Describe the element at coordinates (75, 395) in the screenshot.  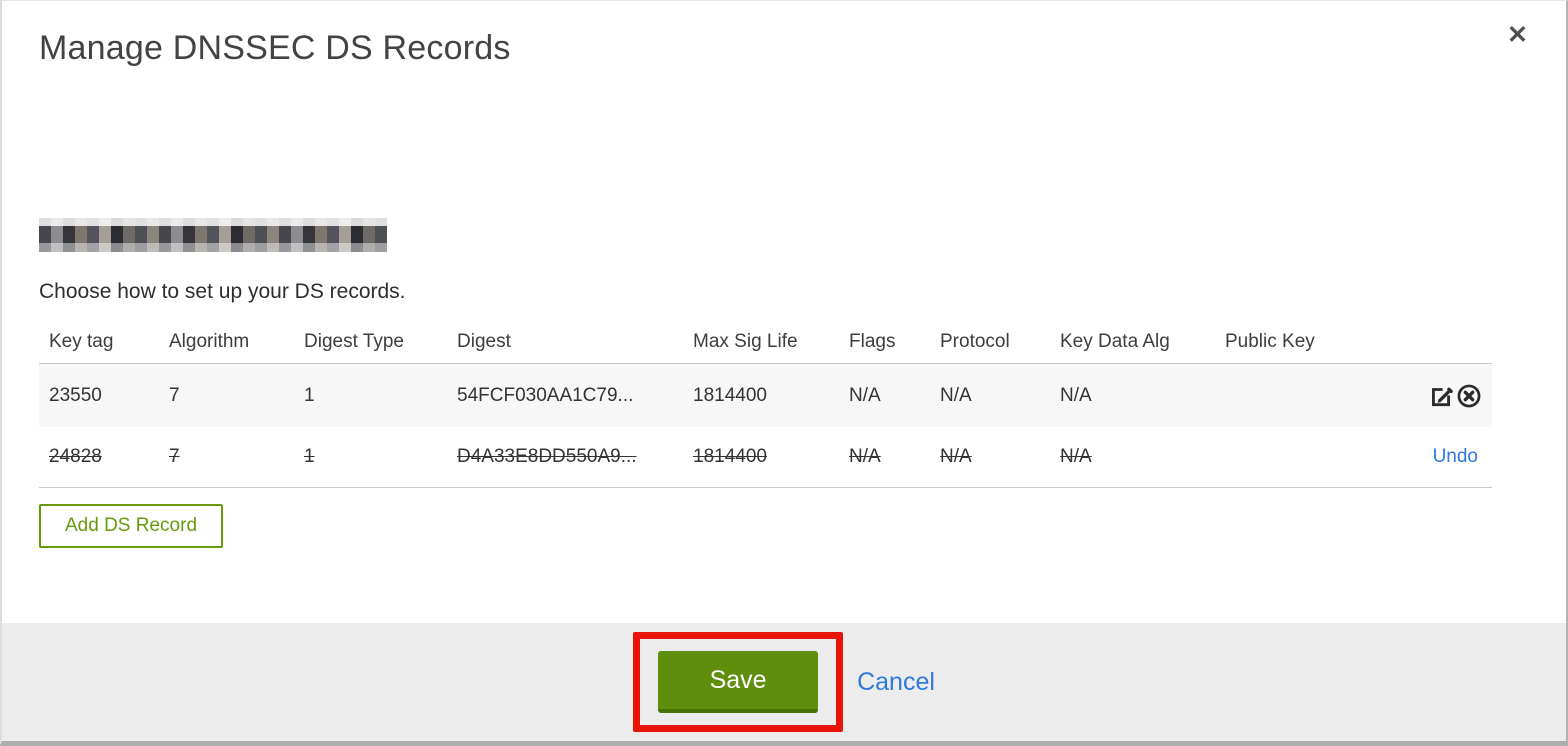
I see `cell-key-tag: 23550` at that location.